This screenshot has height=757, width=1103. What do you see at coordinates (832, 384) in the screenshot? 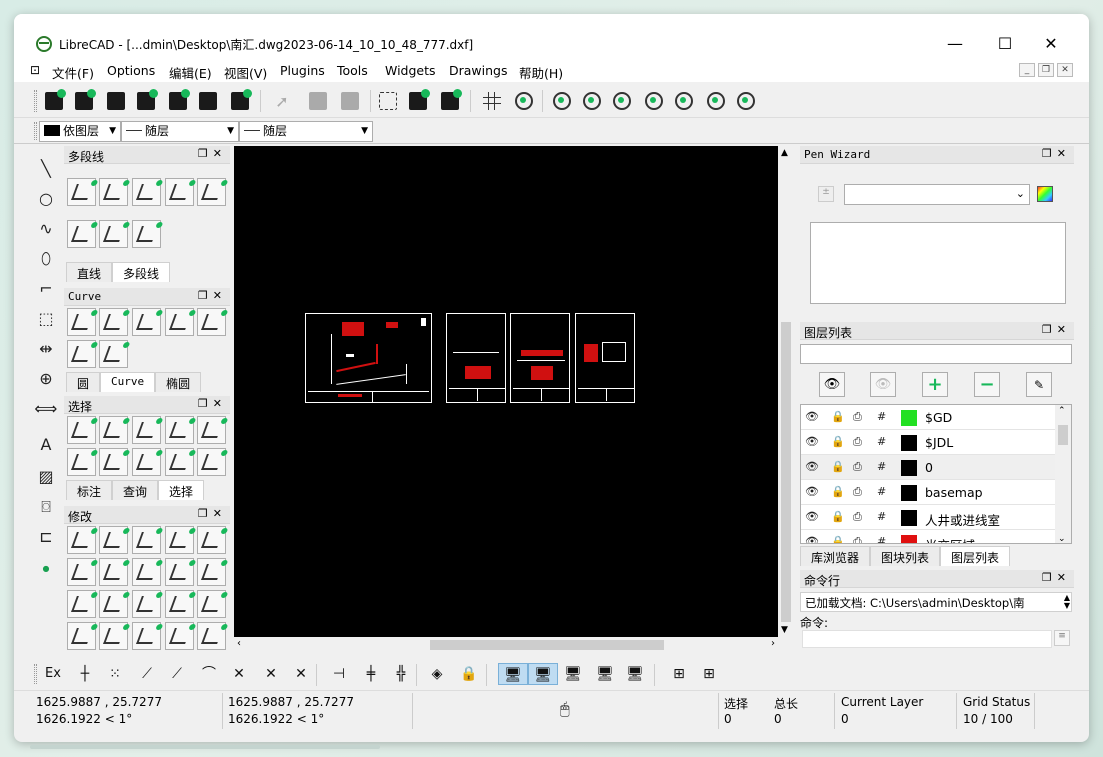
I see `show-all-layers-button: 👁` at bounding box center [832, 384].